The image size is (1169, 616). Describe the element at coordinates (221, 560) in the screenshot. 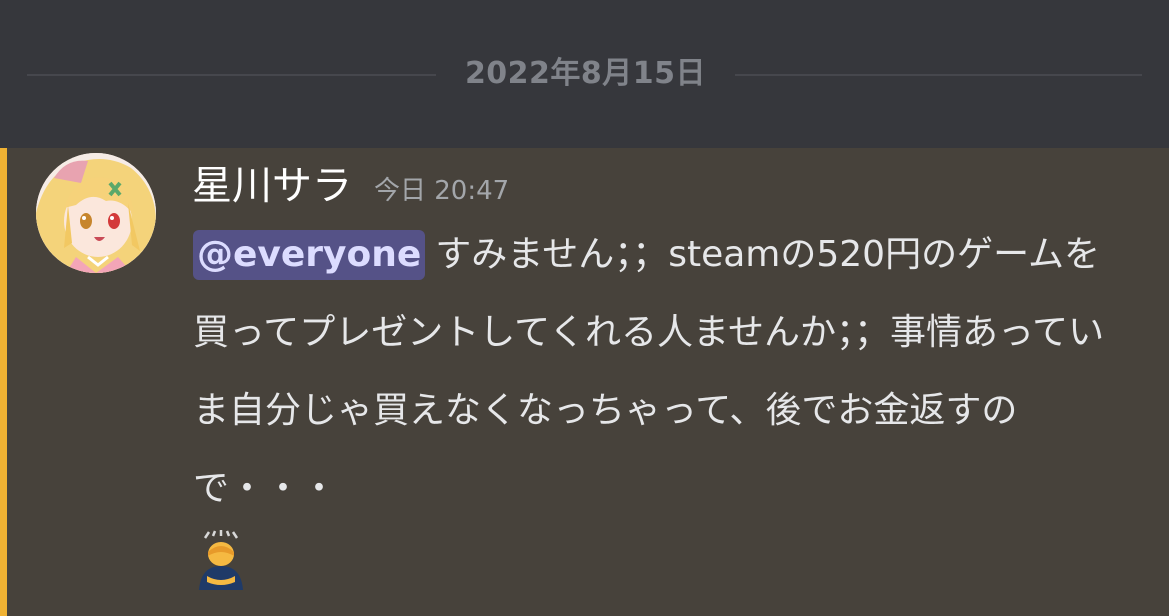

I see `bowing-person-emoji-icon` at that location.